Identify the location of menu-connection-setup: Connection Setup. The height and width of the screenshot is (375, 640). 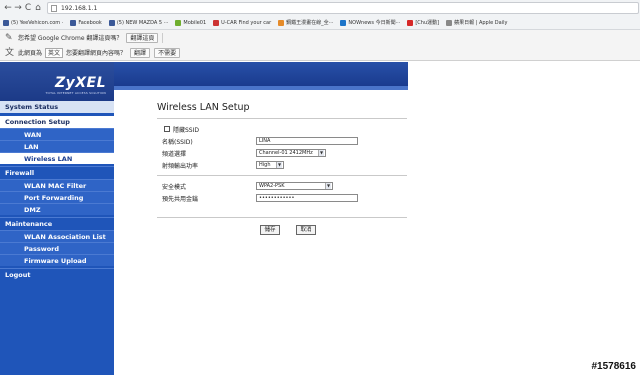
(57, 122).